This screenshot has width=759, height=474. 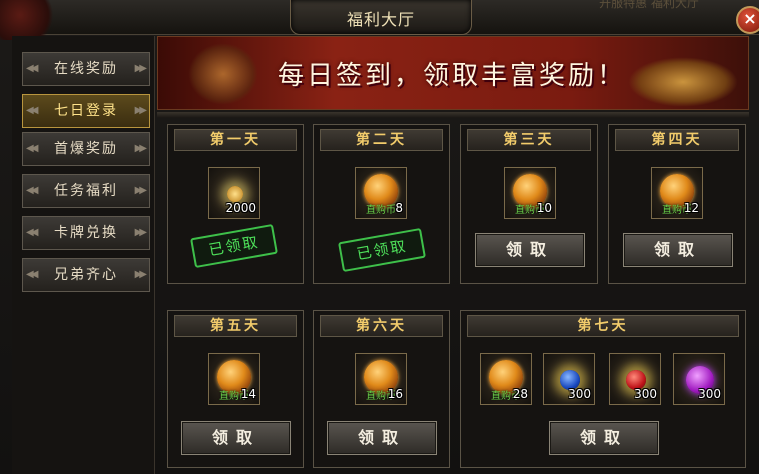 I want to click on reward-count: 2000, so click(x=240, y=208).